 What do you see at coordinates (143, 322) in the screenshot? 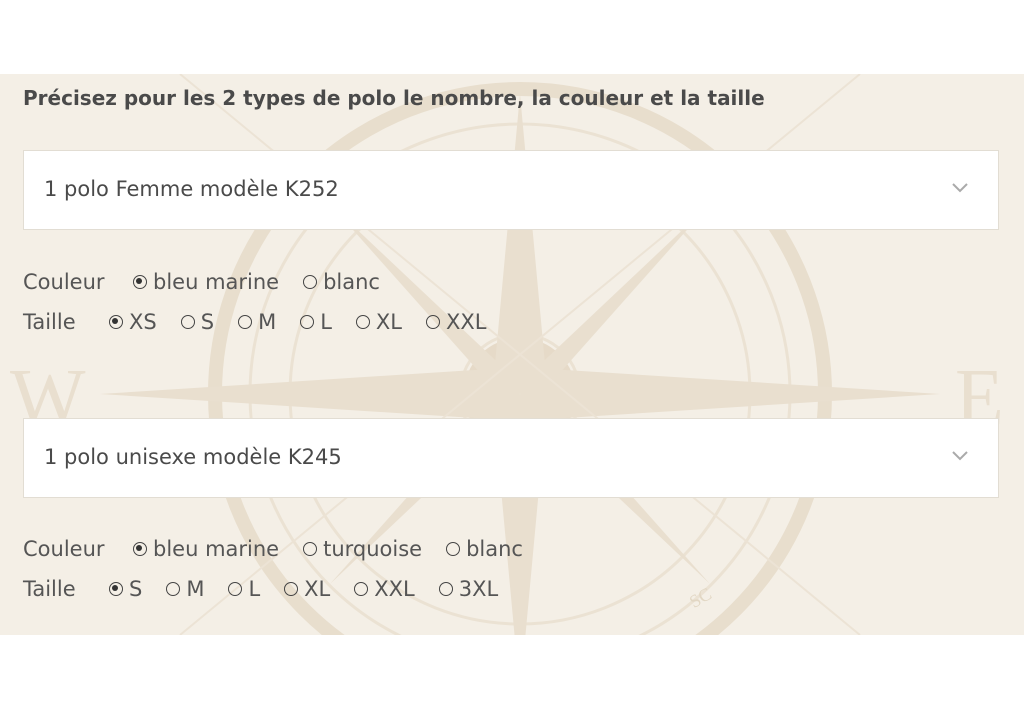
I see `radio-label: XS` at bounding box center [143, 322].